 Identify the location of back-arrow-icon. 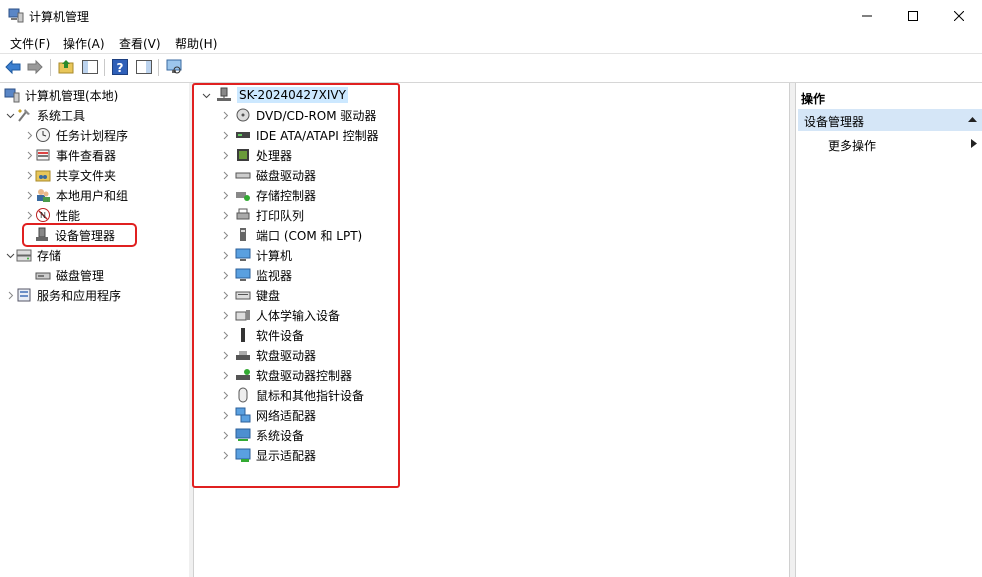
(13, 67).